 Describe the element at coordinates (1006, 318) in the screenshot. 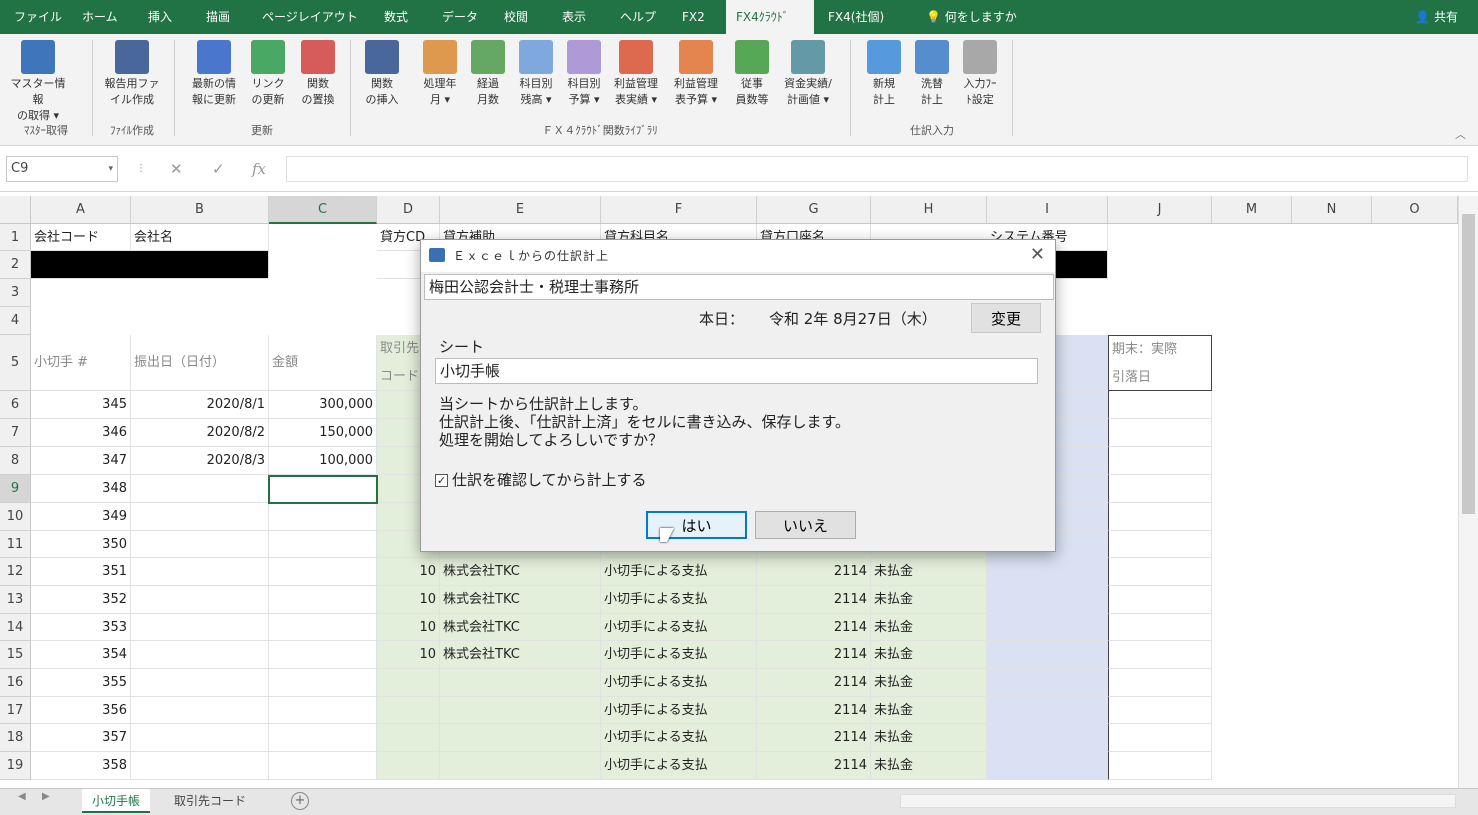

I see `change-date-button: 変更` at that location.